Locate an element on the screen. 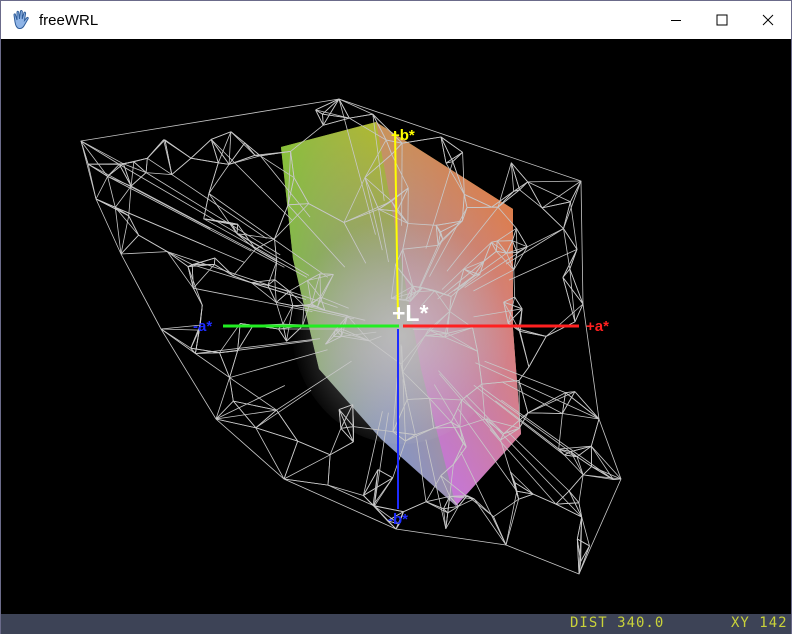  maximize-button is located at coordinates (722, 20).